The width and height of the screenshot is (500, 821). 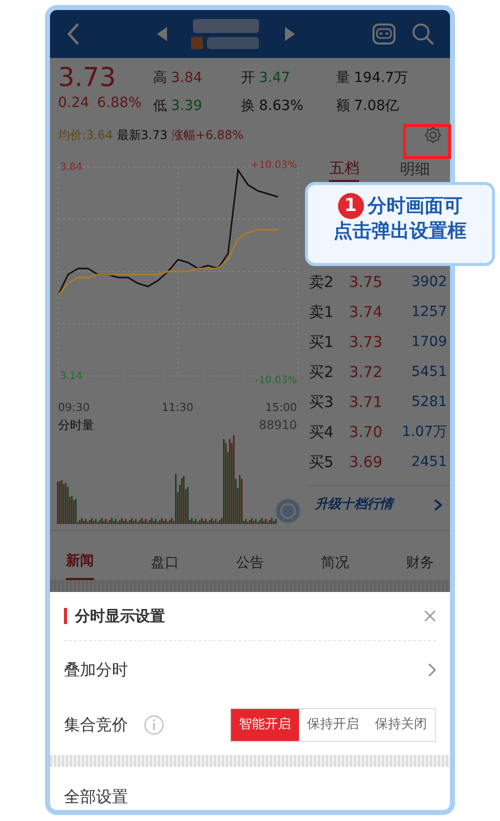 What do you see at coordinates (322, 282) in the screenshot?
I see `order-label: 卖2` at bounding box center [322, 282].